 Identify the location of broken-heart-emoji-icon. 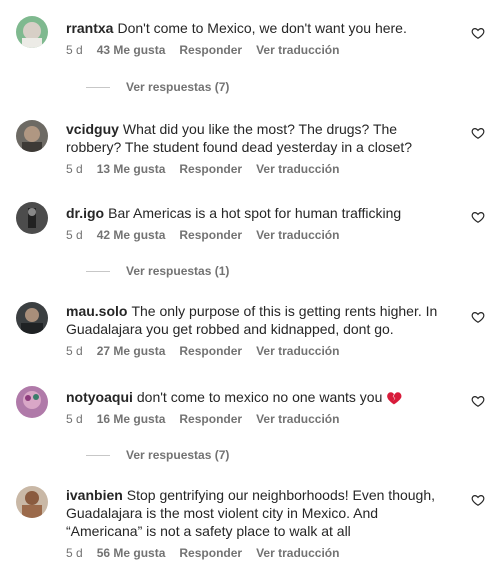
(394, 398).